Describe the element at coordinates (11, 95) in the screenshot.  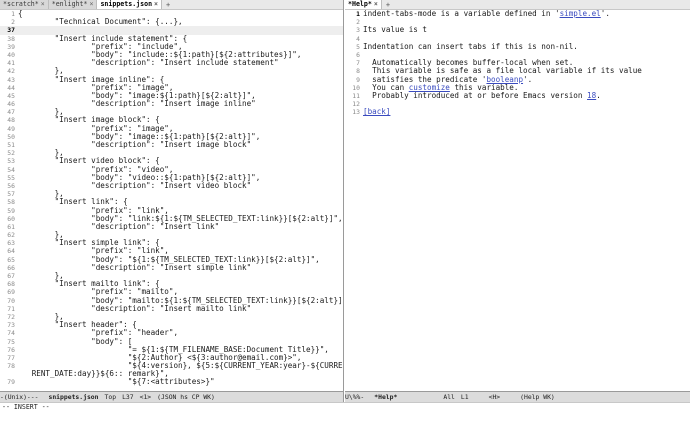
I see `line-number: 45` at that location.